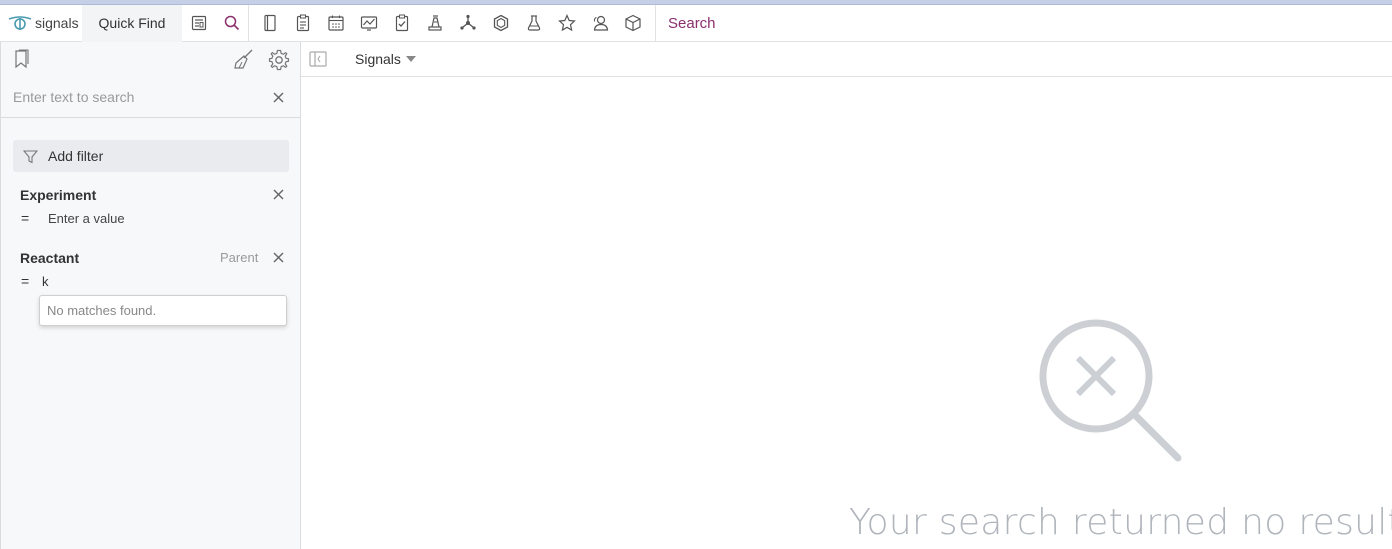  What do you see at coordinates (163, 310) in the screenshot?
I see `autocomplete-dropdown: No matches found.` at bounding box center [163, 310].